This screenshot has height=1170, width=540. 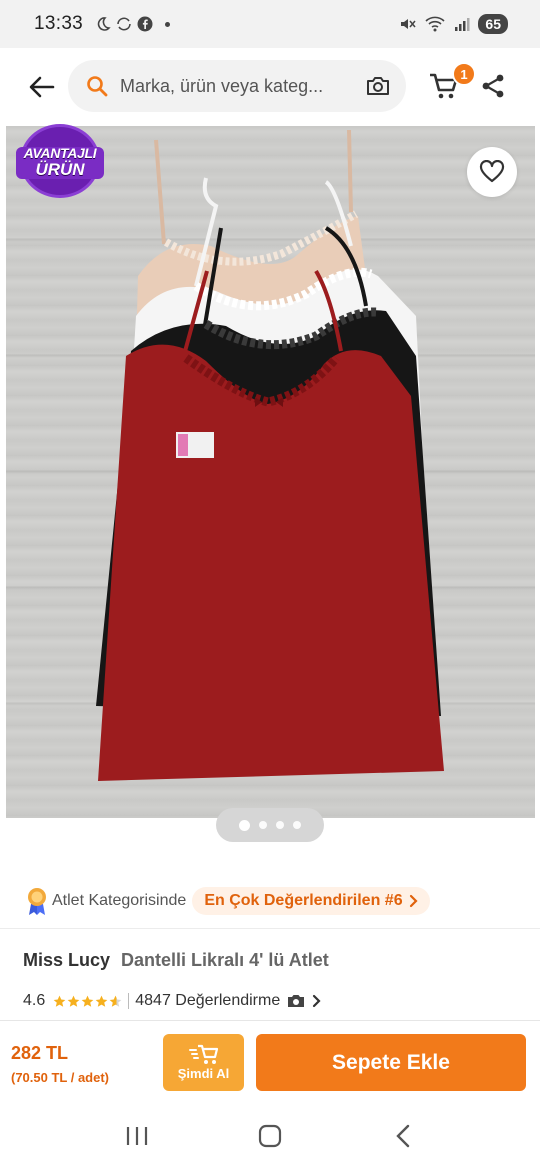 What do you see at coordinates (270, 928) in the screenshot?
I see `section-divider` at bounding box center [270, 928].